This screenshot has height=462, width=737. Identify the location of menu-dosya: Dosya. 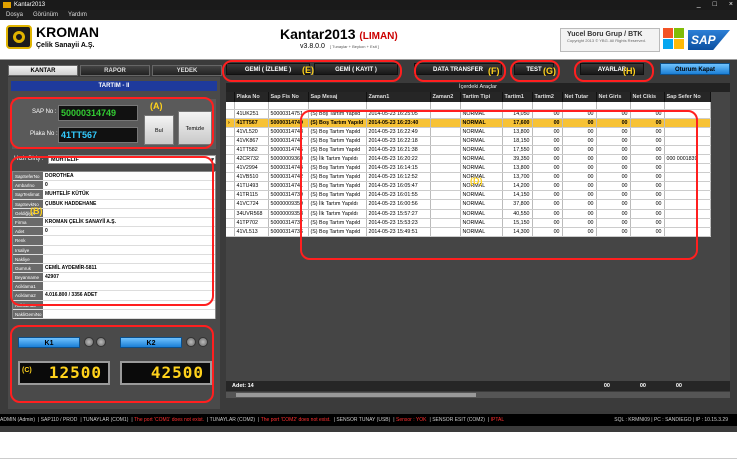
(14, 15).